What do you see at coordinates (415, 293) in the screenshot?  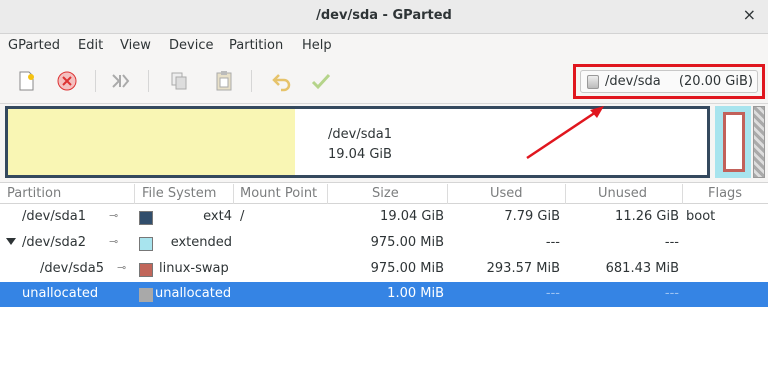 I see `size-value: 1.00 MiB` at bounding box center [415, 293].